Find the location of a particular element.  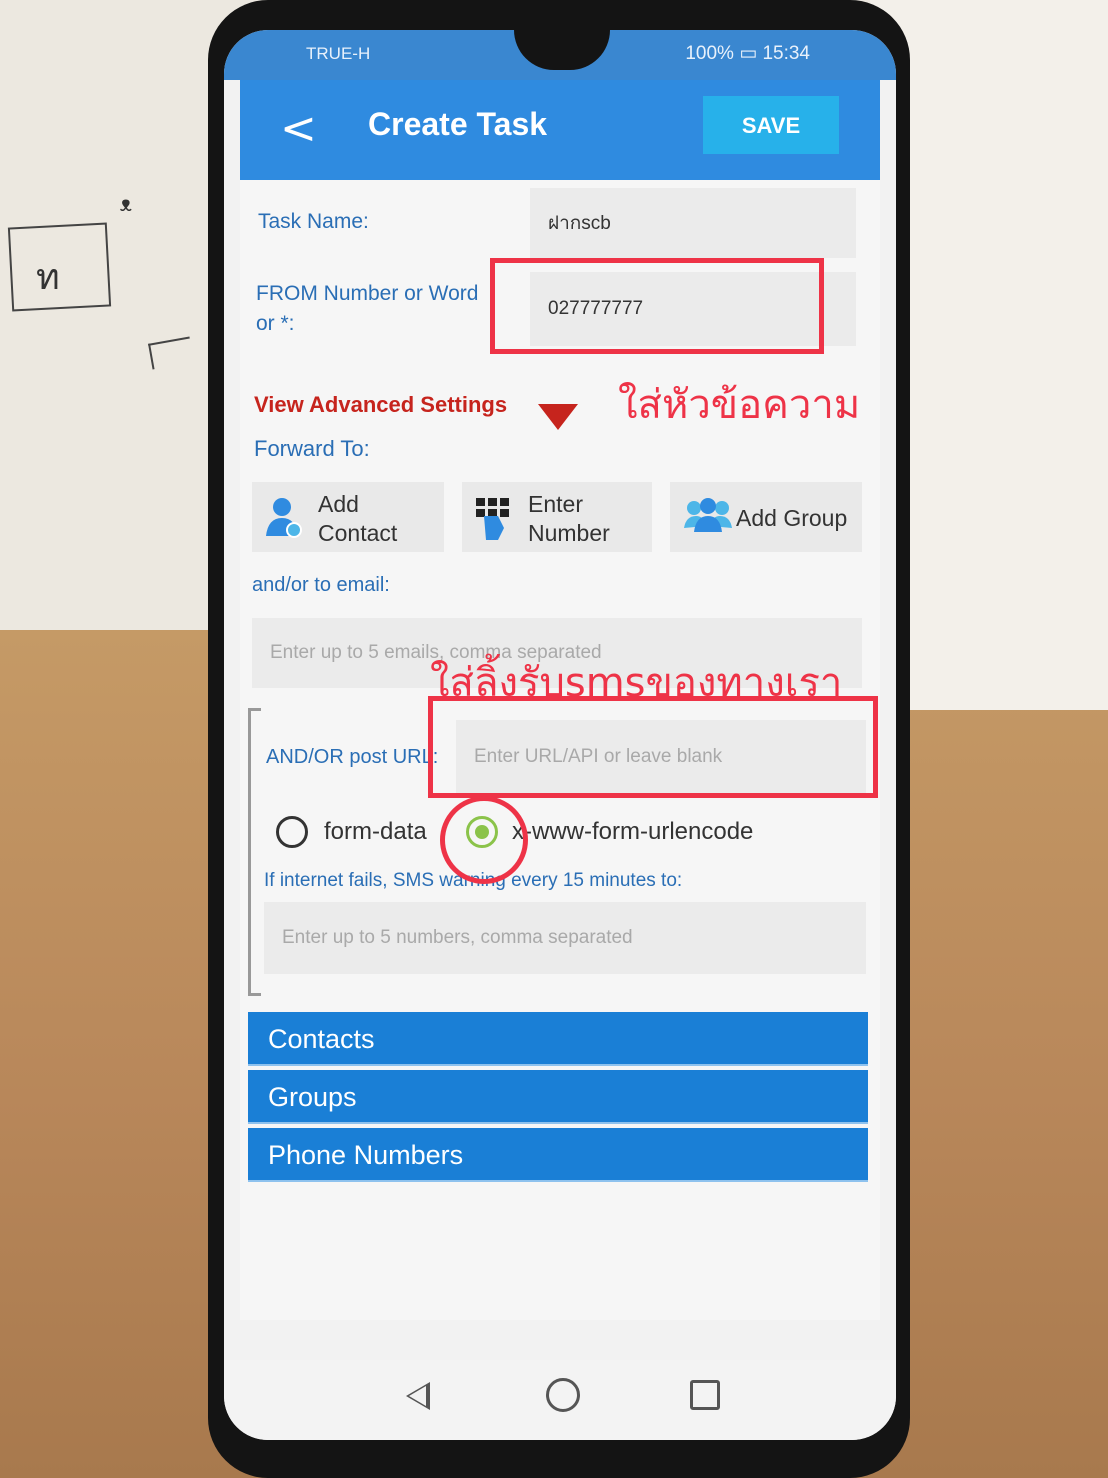

annotation-box-url is located at coordinates (653, 747).